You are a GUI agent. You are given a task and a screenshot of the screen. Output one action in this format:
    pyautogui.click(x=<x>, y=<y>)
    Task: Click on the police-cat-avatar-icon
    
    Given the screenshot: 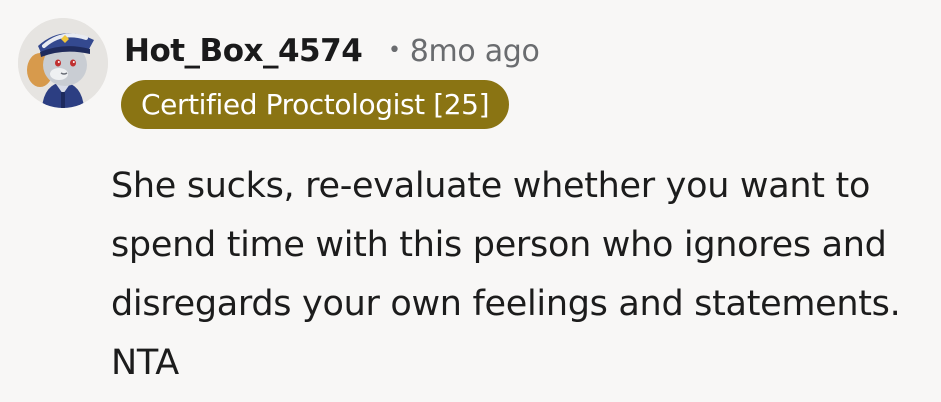 What is the action you would take?
    pyautogui.click(x=63, y=63)
    